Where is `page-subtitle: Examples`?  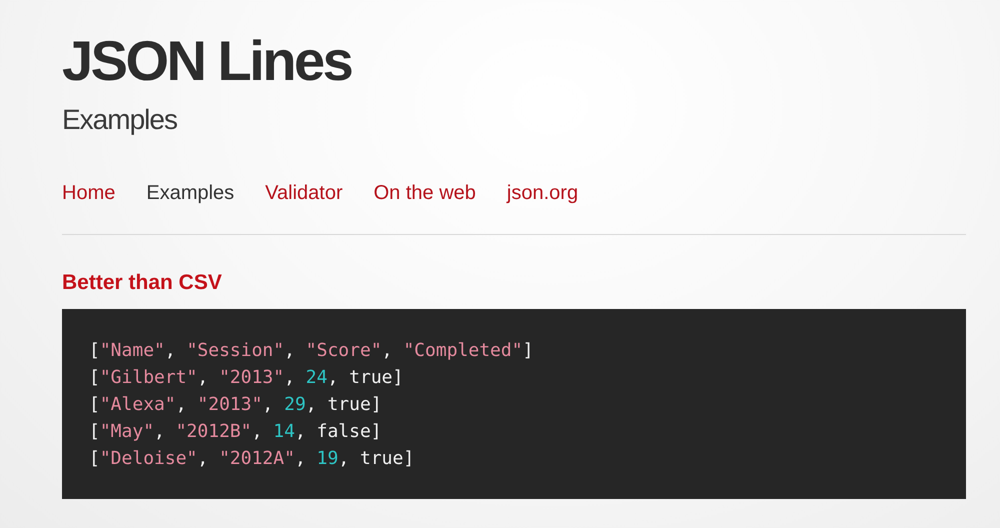 page-subtitle: Examples is located at coordinates (120, 120).